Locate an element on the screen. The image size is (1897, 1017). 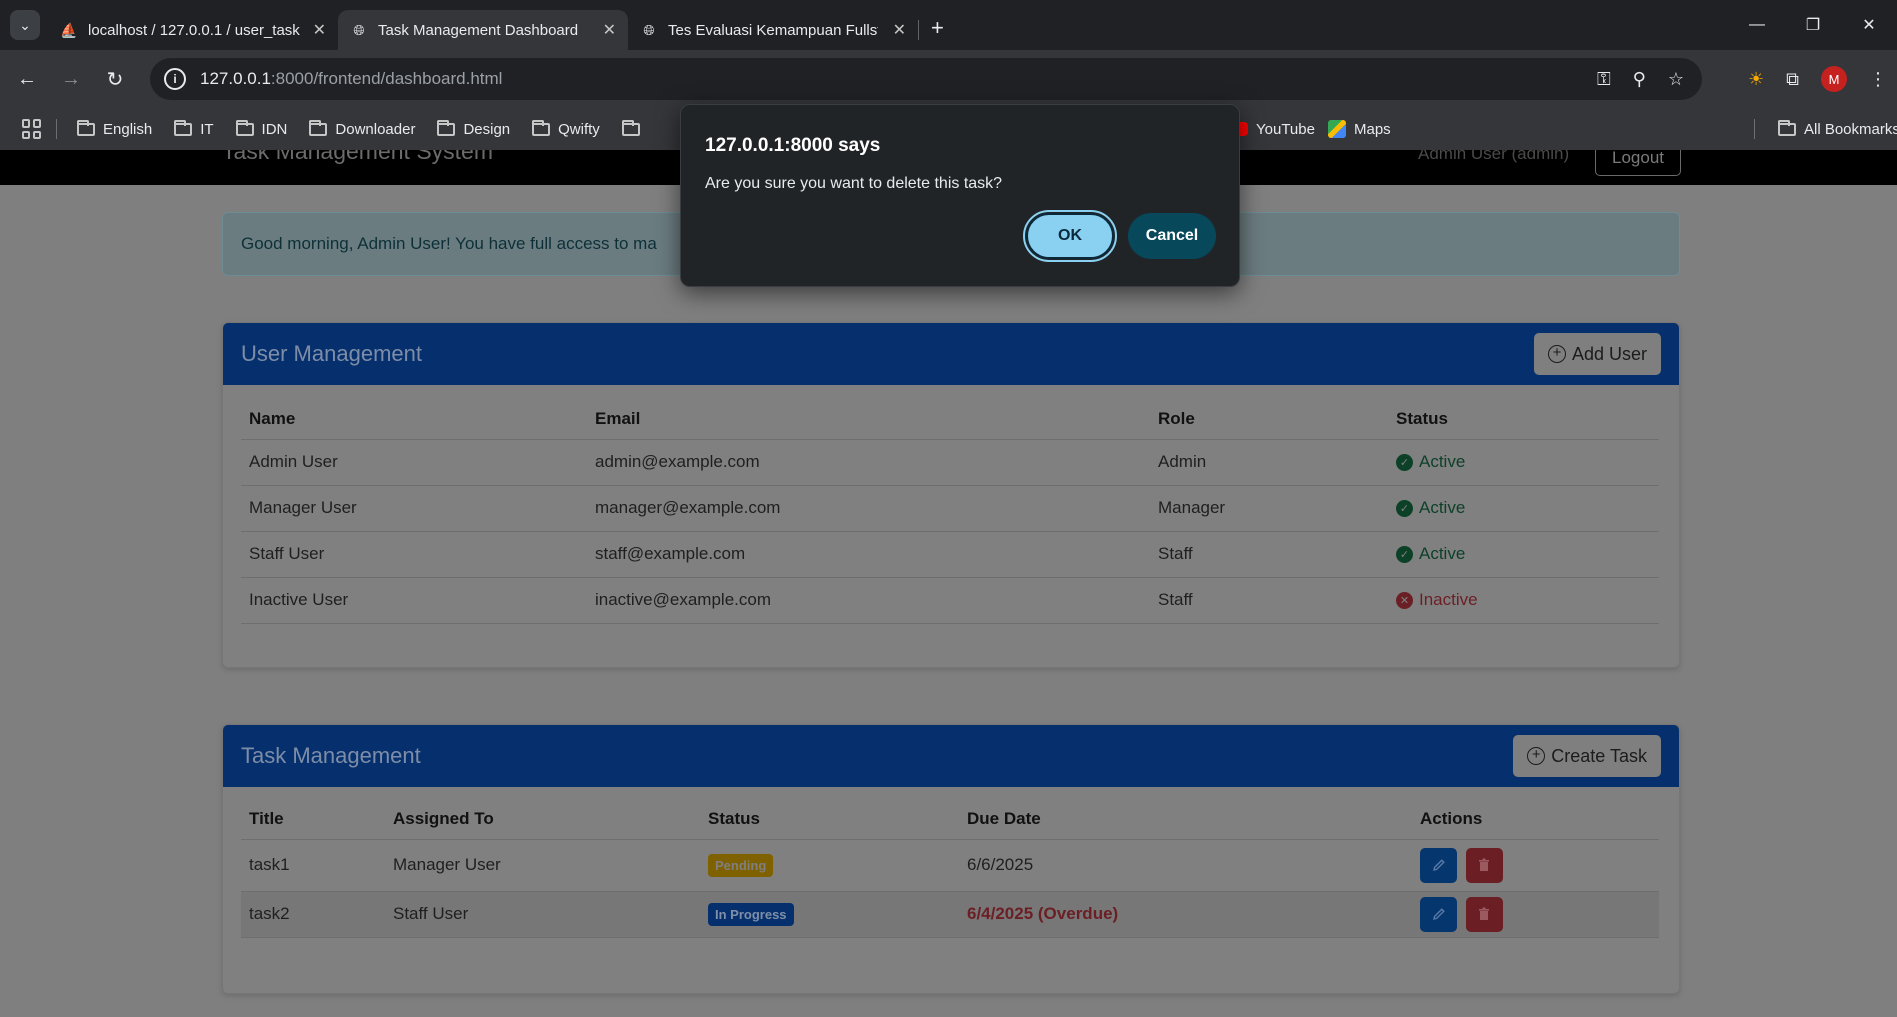
tab-task-dashboard: 🌐︎ Task Management Dashboard ✕ is located at coordinates (483, 30).